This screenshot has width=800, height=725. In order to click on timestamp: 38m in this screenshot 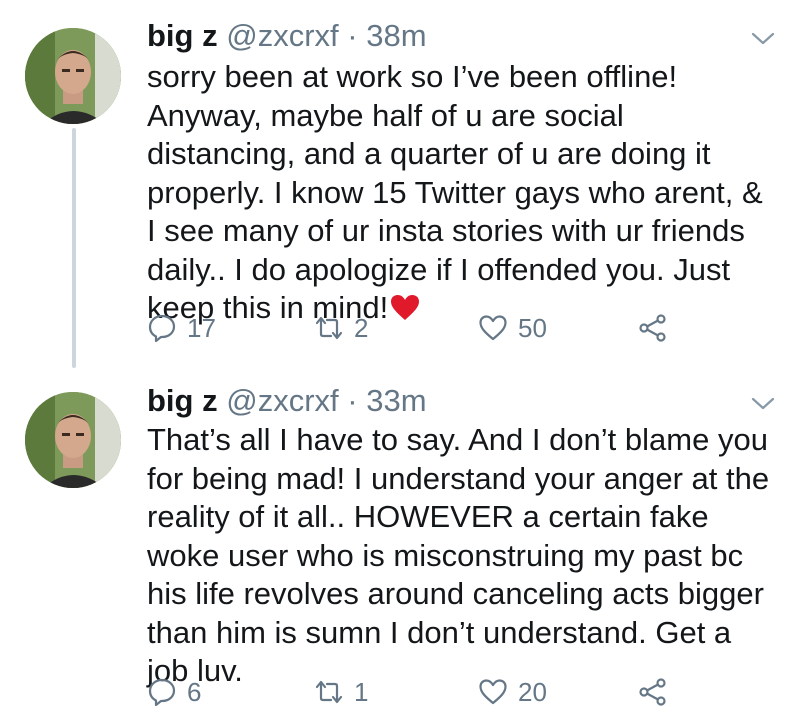, I will do `click(396, 35)`.